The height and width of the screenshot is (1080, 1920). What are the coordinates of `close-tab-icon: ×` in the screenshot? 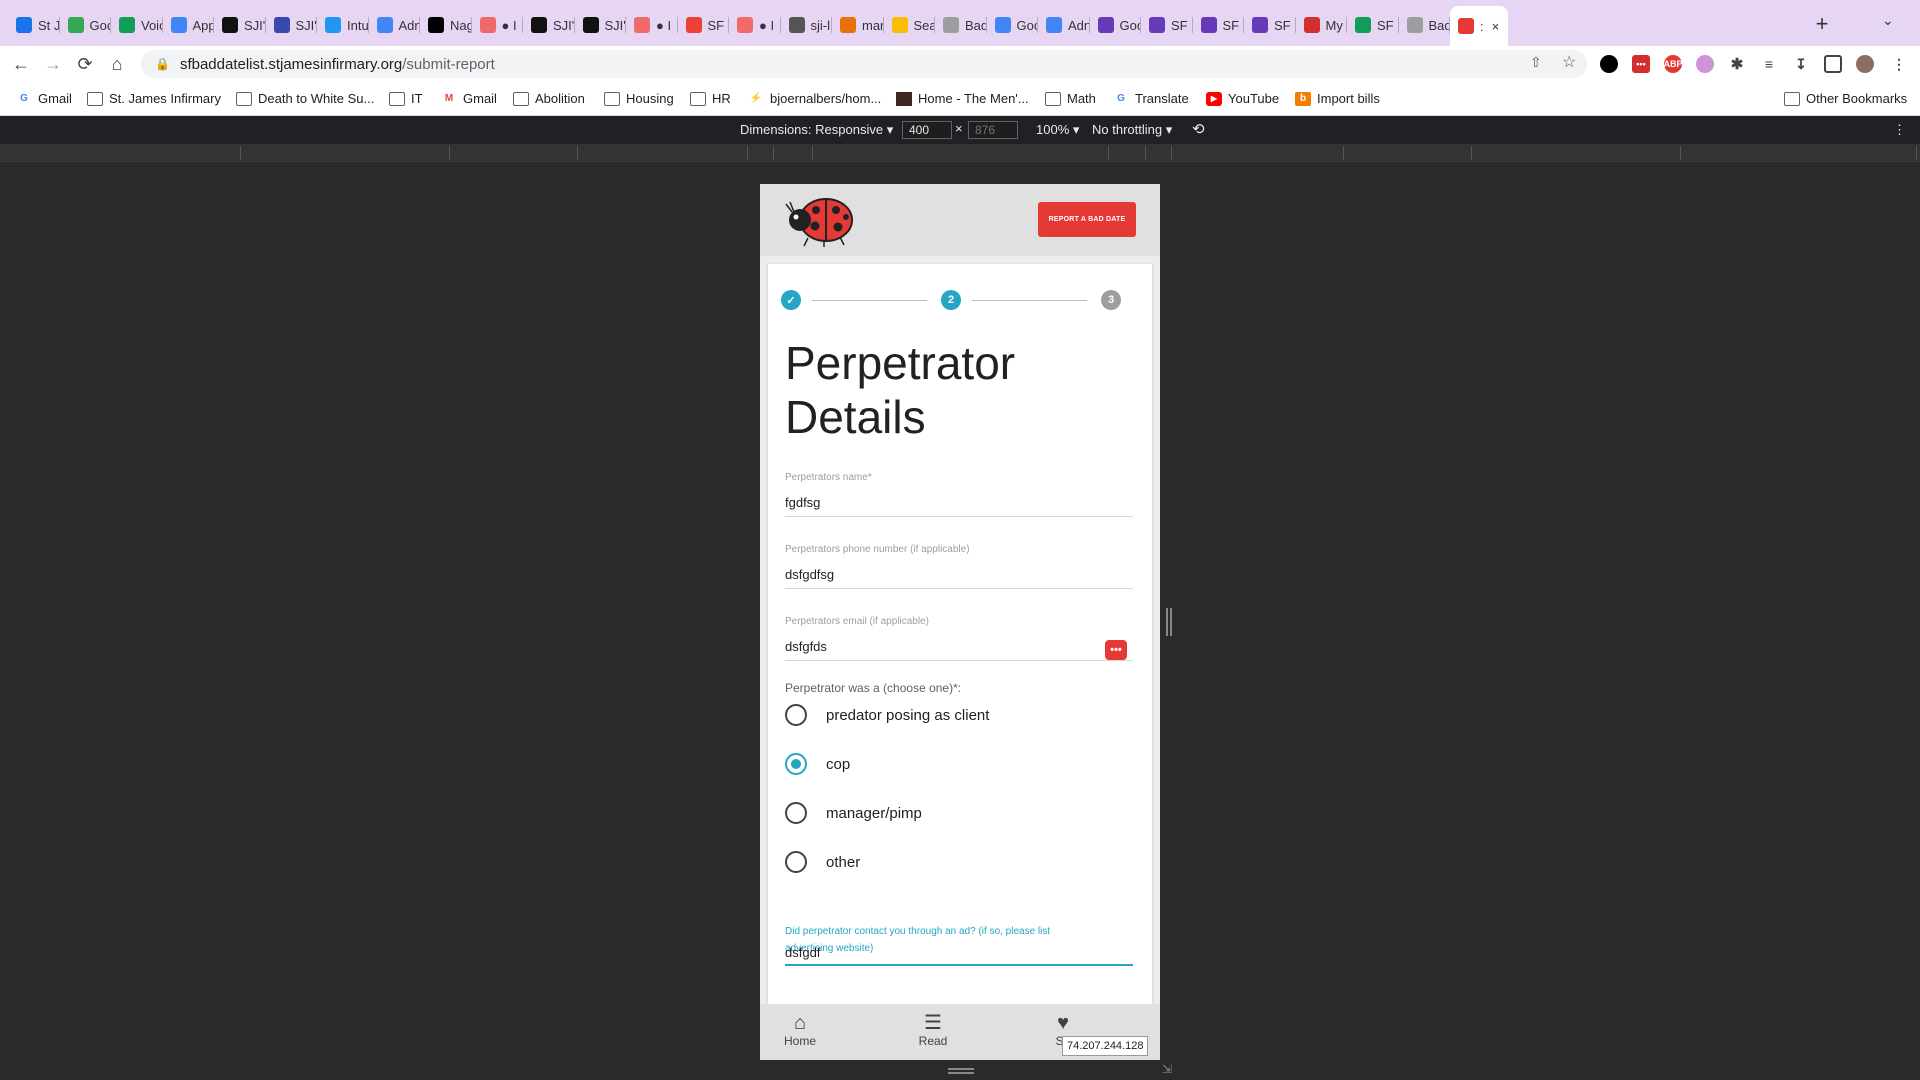 It's located at (1496, 26).